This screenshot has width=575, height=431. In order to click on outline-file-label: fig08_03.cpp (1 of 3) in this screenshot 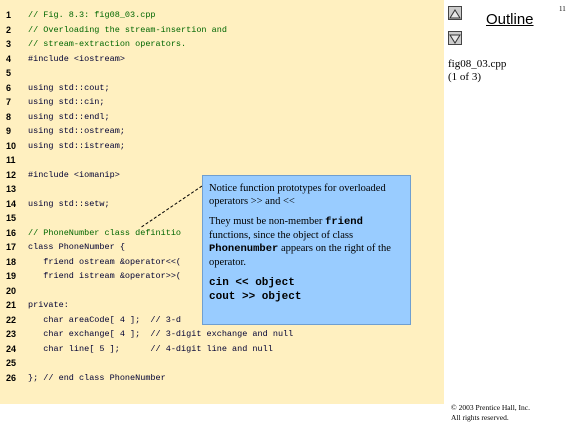, I will do `click(477, 71)`.